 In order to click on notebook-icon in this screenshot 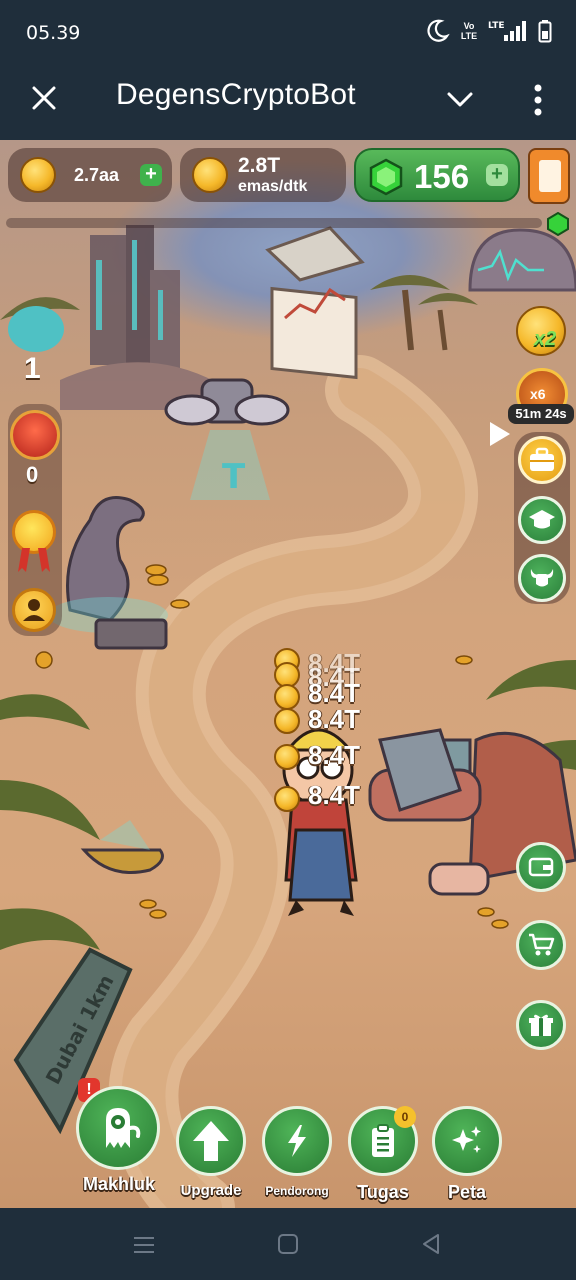, I will do `click(549, 176)`.